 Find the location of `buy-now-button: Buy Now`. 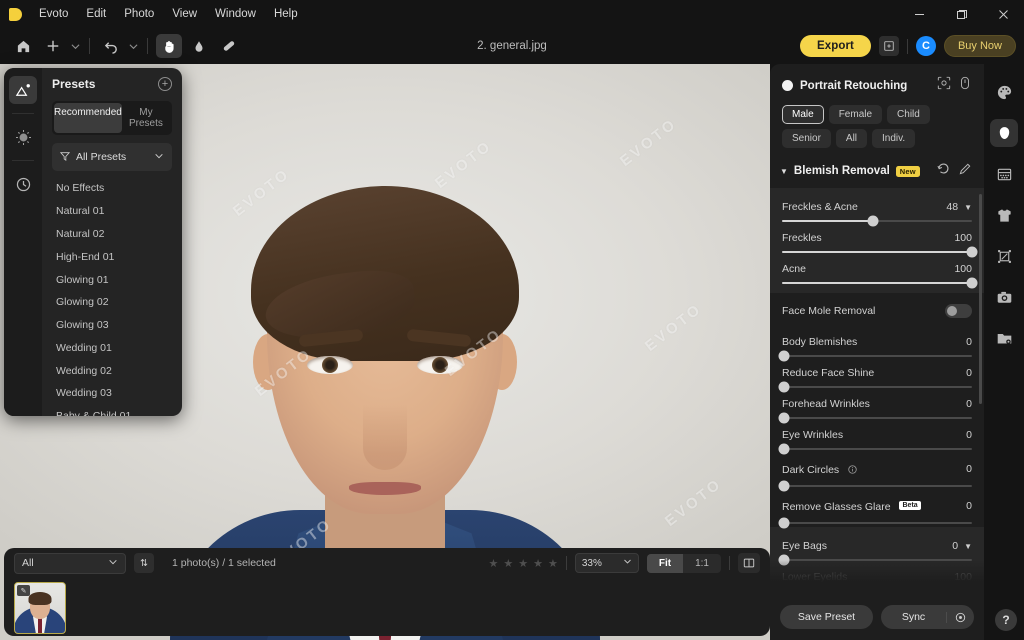

buy-now-button: Buy Now is located at coordinates (979, 46).